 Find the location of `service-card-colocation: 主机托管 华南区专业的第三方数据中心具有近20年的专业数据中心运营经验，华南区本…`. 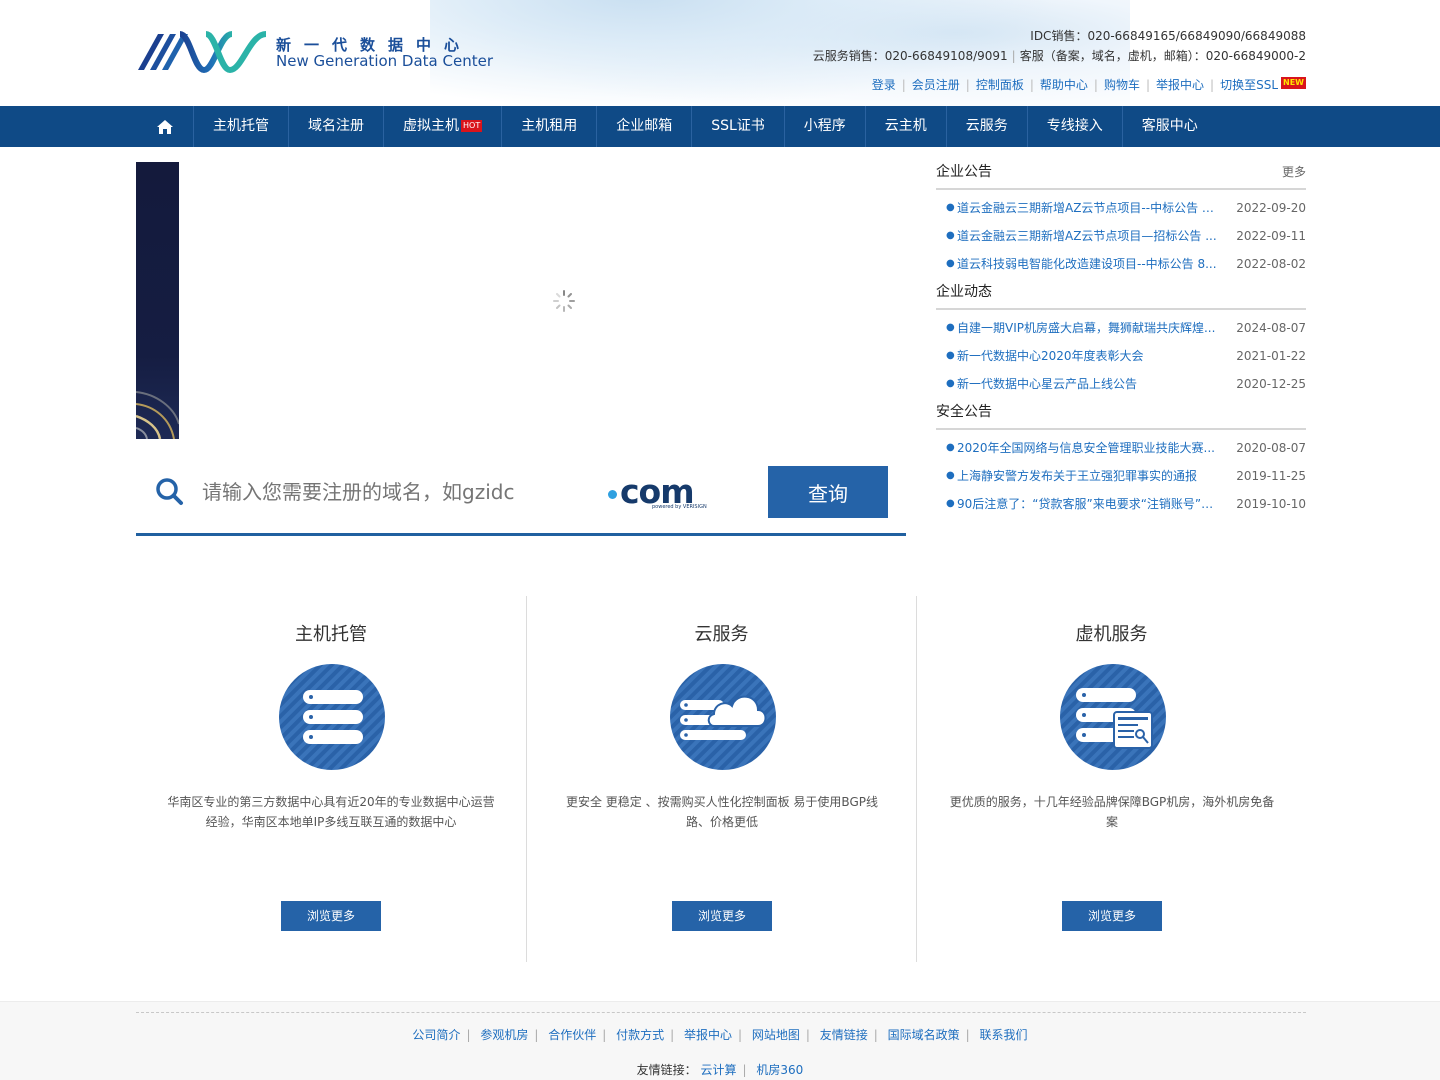

service-card-colocation: 主机托管 华南区专业的第三方数据中心具有近20年的专业数据中心运营经验，华南区本… is located at coordinates (331, 779).